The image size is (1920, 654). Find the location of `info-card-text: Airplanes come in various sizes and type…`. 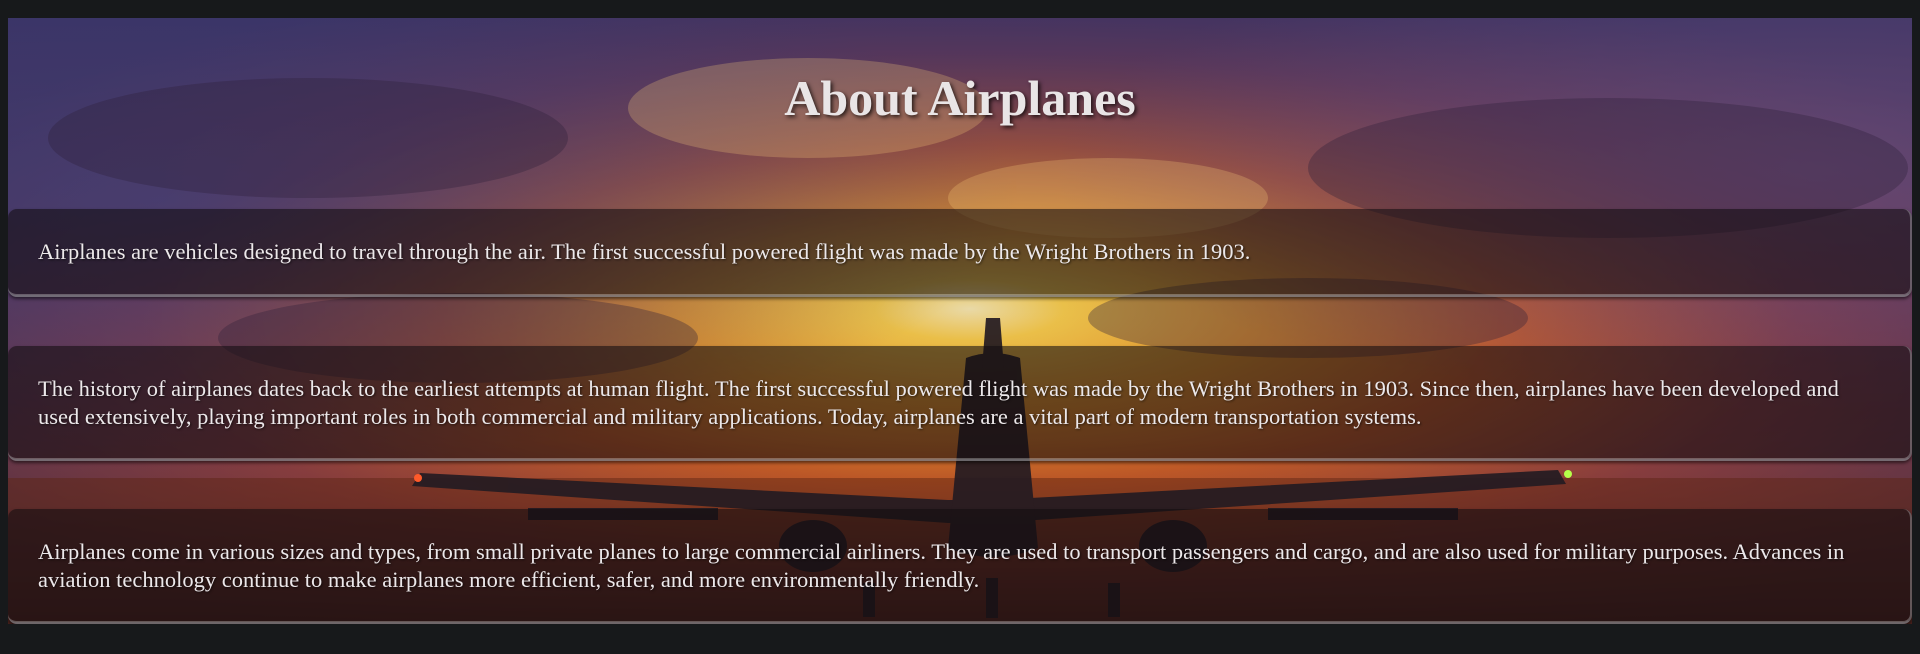

info-card-text: Airplanes come in various sizes and type… is located at coordinates (941, 565).